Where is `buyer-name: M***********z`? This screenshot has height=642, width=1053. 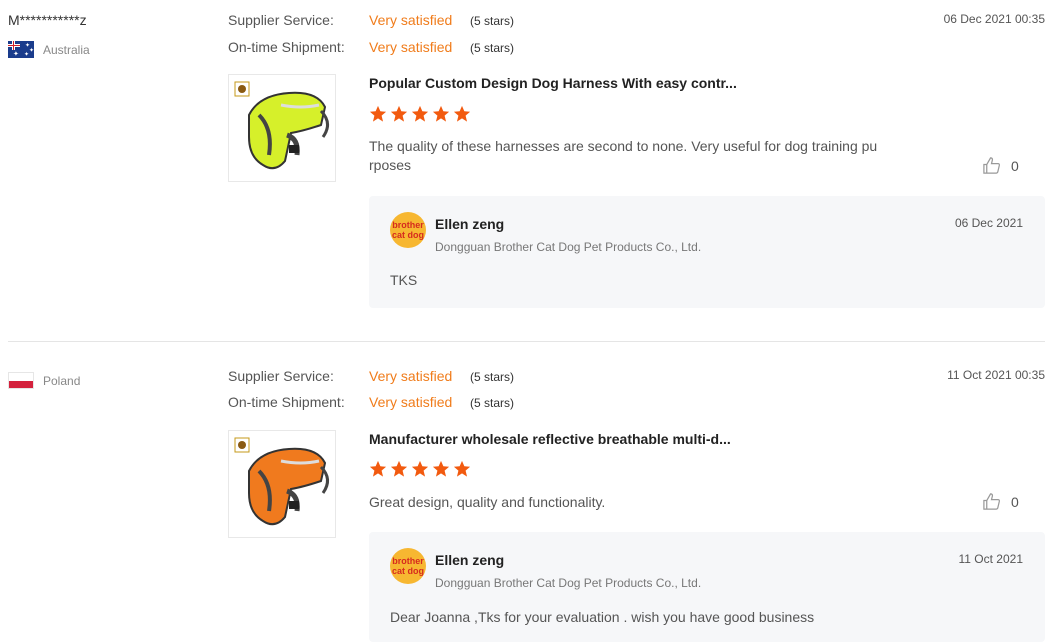 buyer-name: M***********z is located at coordinates (47, 20).